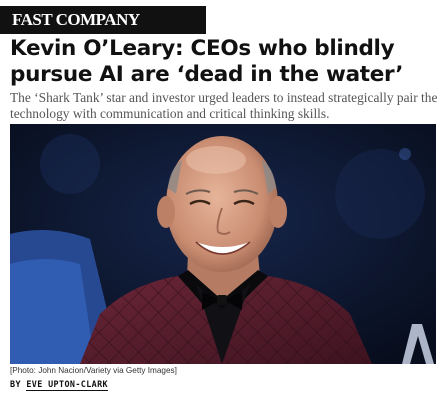 The image size is (444, 400). Describe the element at coordinates (76, 20) in the screenshot. I see `fast-company-logo: FAST COMPANY` at that location.